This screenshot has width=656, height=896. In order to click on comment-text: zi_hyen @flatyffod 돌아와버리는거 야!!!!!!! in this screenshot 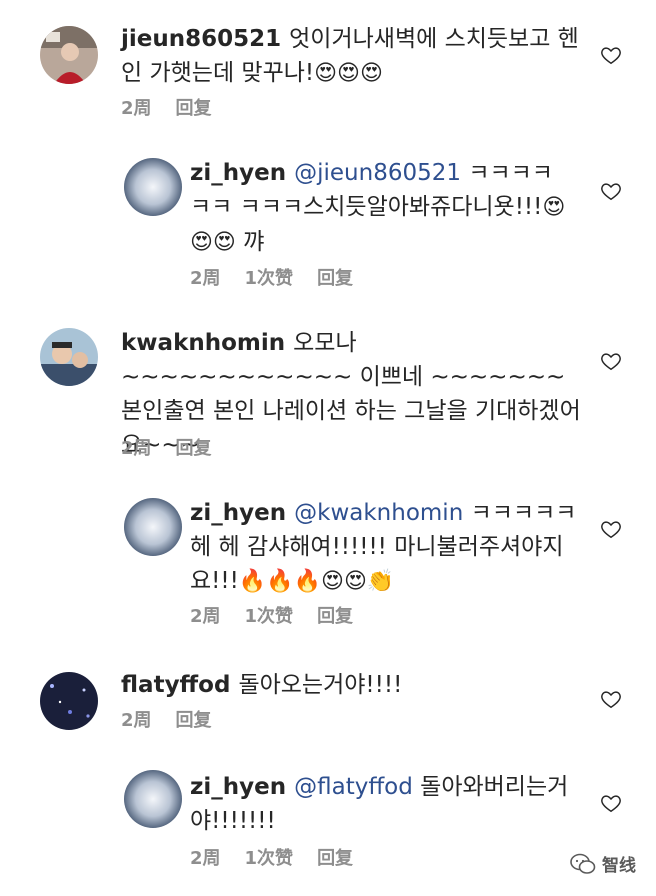, I will do `click(380, 804)`.